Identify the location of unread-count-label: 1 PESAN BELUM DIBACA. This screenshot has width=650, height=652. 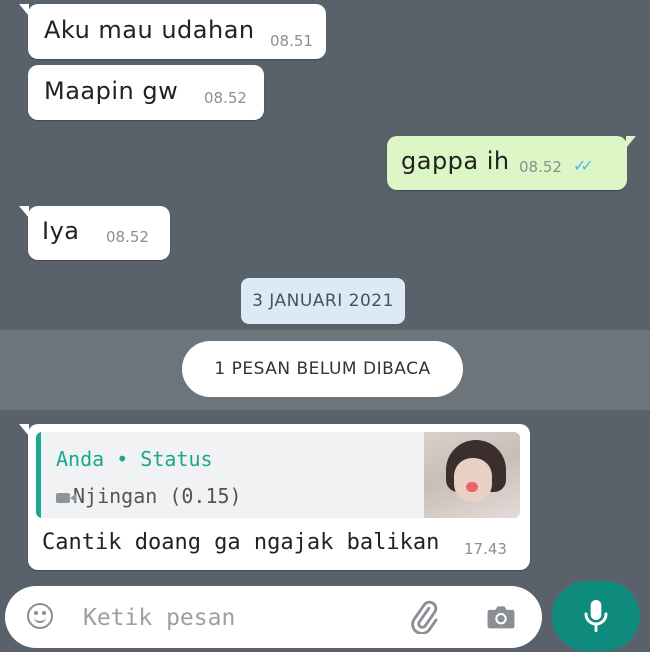
(322, 369).